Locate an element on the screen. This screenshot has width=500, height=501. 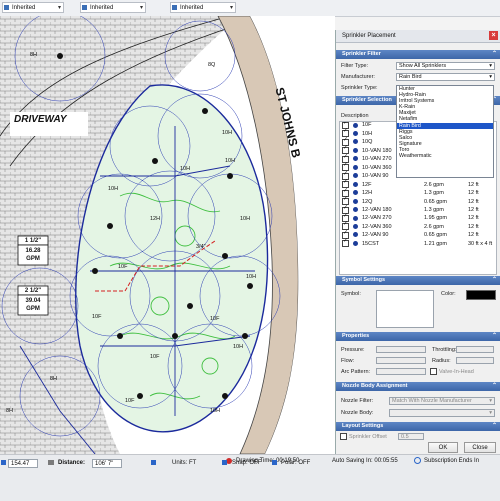
filter-type-select: Show All Sprinklers ▾ is located at coordinates (445, 66).